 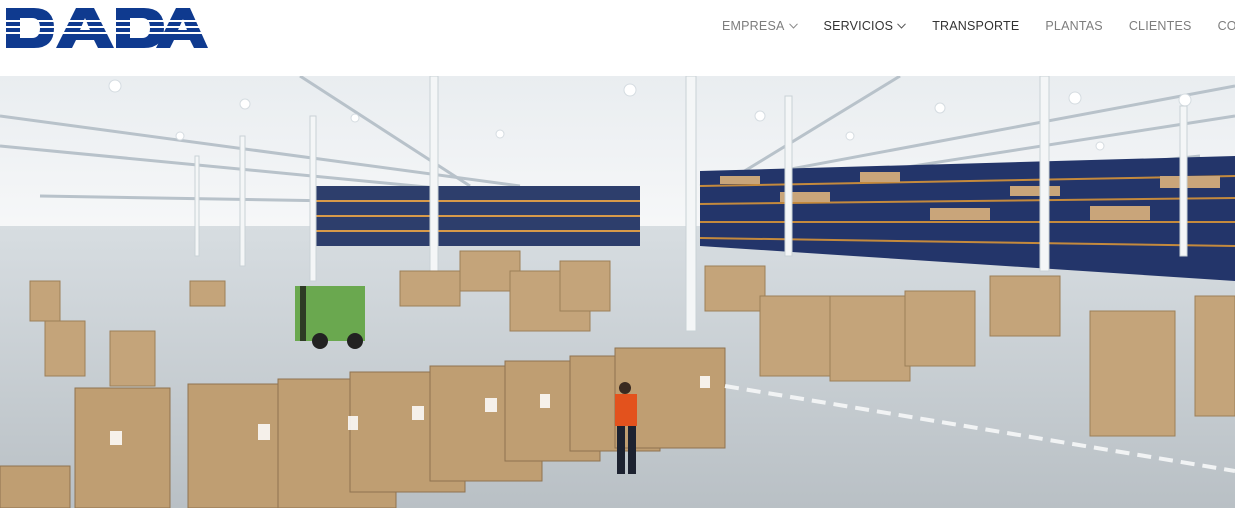 I want to click on nav-item-label: CONTACTO, so click(x=1226, y=26).